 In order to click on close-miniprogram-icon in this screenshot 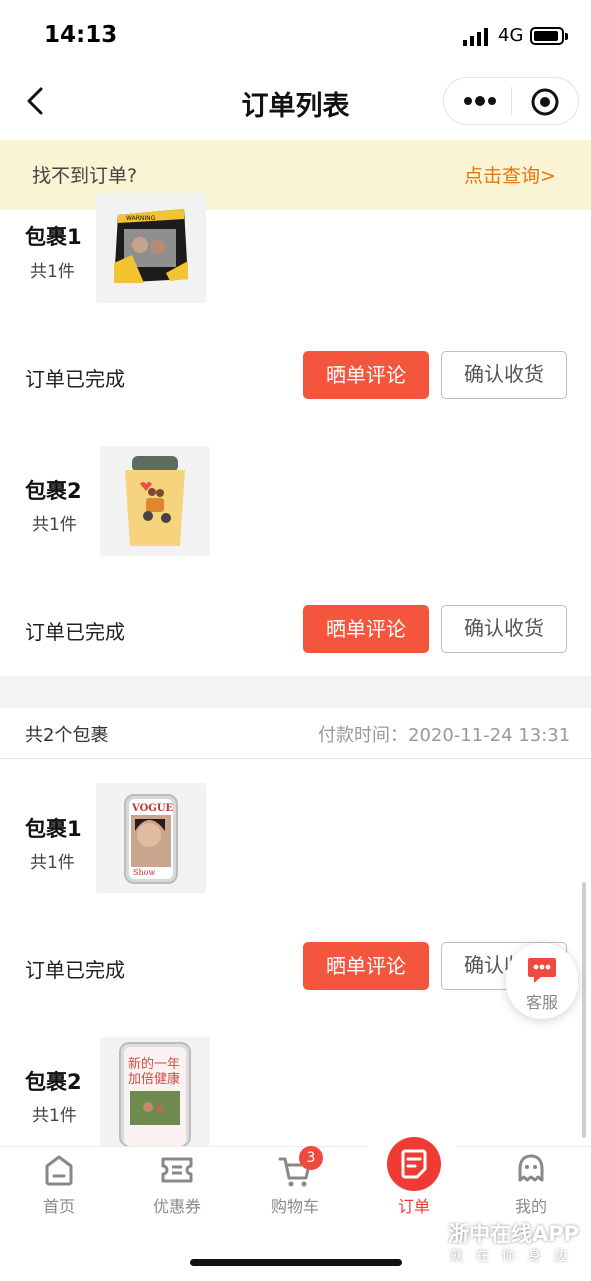, I will do `click(545, 102)`.